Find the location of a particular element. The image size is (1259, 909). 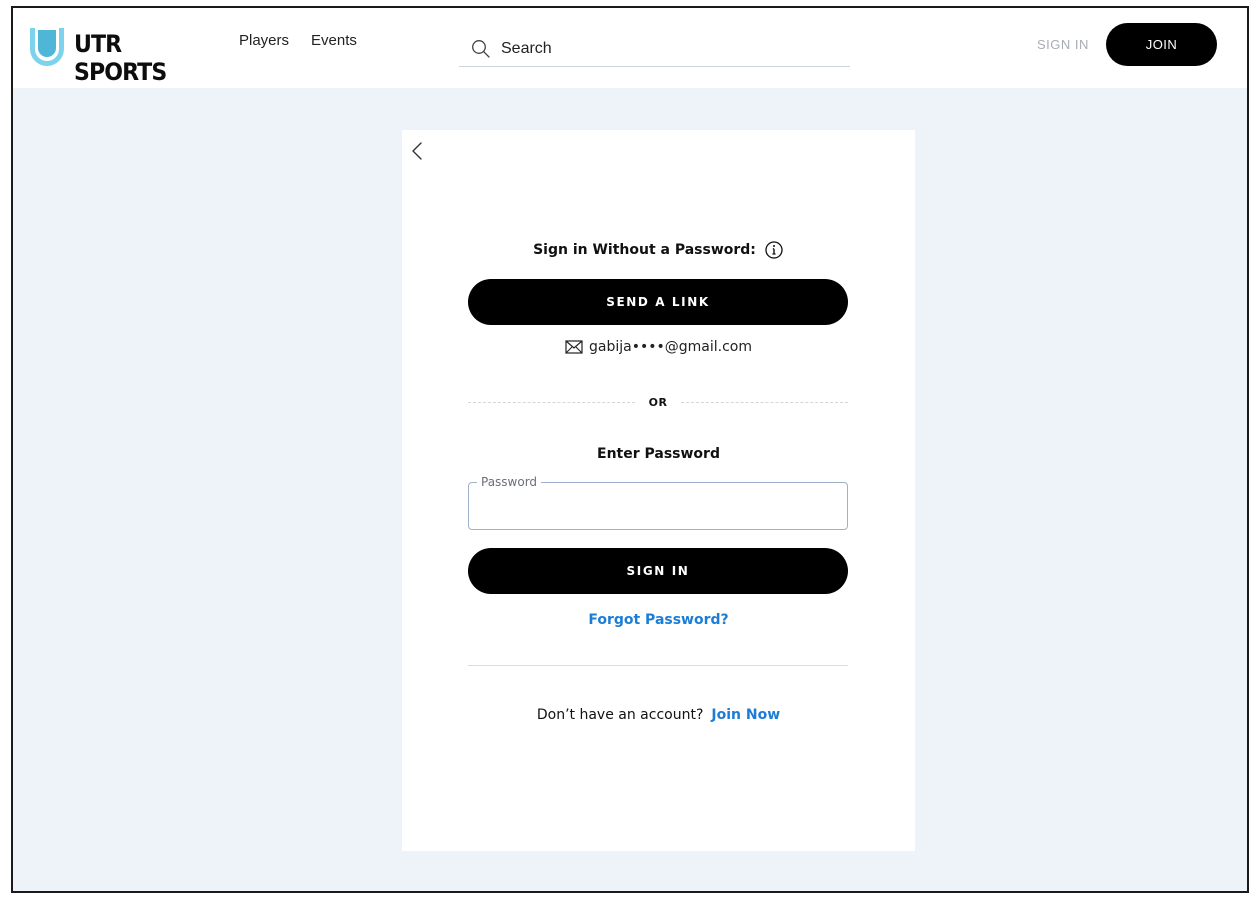

divider-line-left is located at coordinates (551, 402).